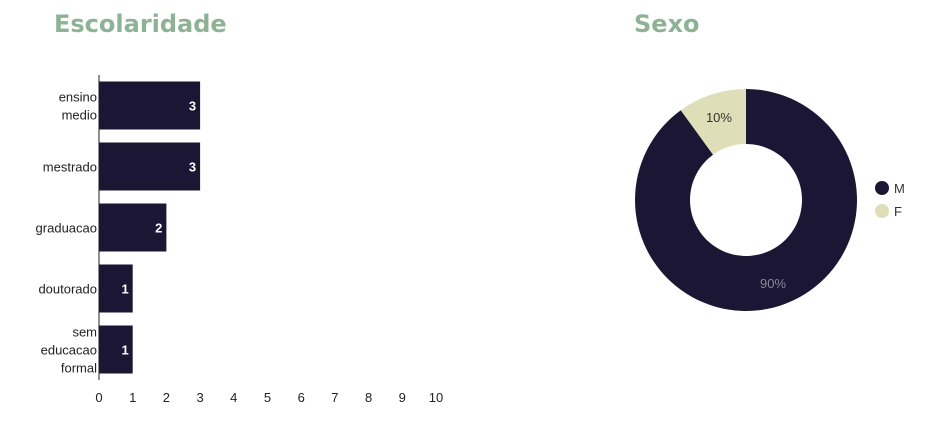 The width and height of the screenshot is (932, 434). I want to click on x-tick-label: 4, so click(233, 397).